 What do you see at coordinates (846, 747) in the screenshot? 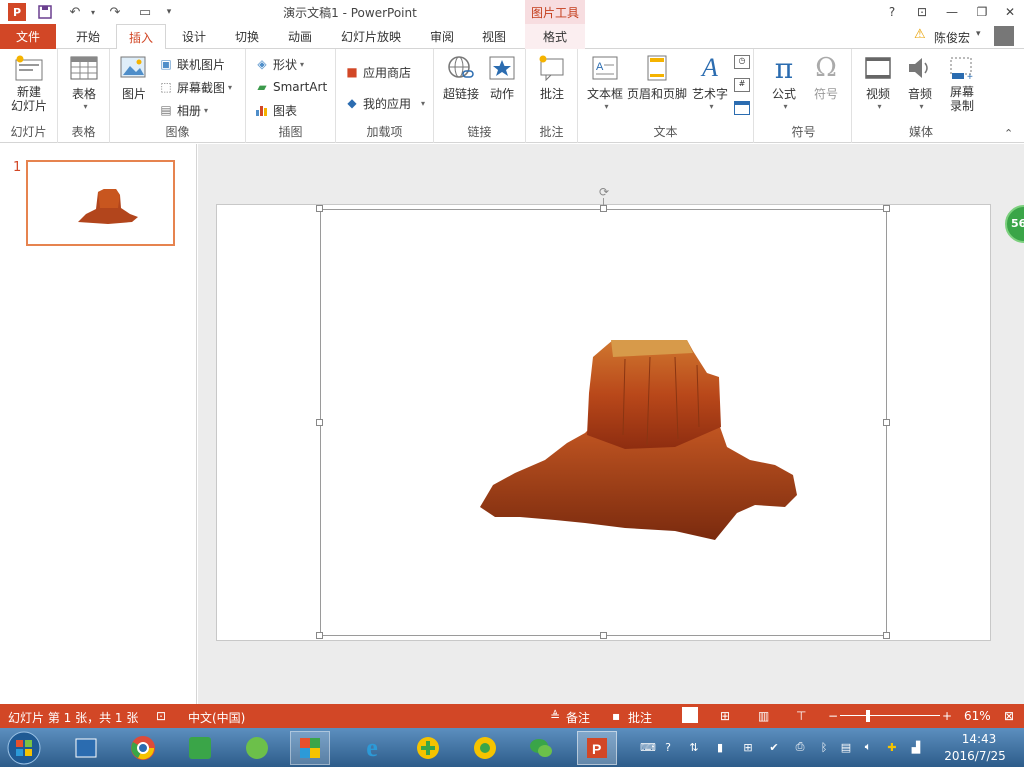
I see `clipboard-icon: ▤` at bounding box center [846, 747].